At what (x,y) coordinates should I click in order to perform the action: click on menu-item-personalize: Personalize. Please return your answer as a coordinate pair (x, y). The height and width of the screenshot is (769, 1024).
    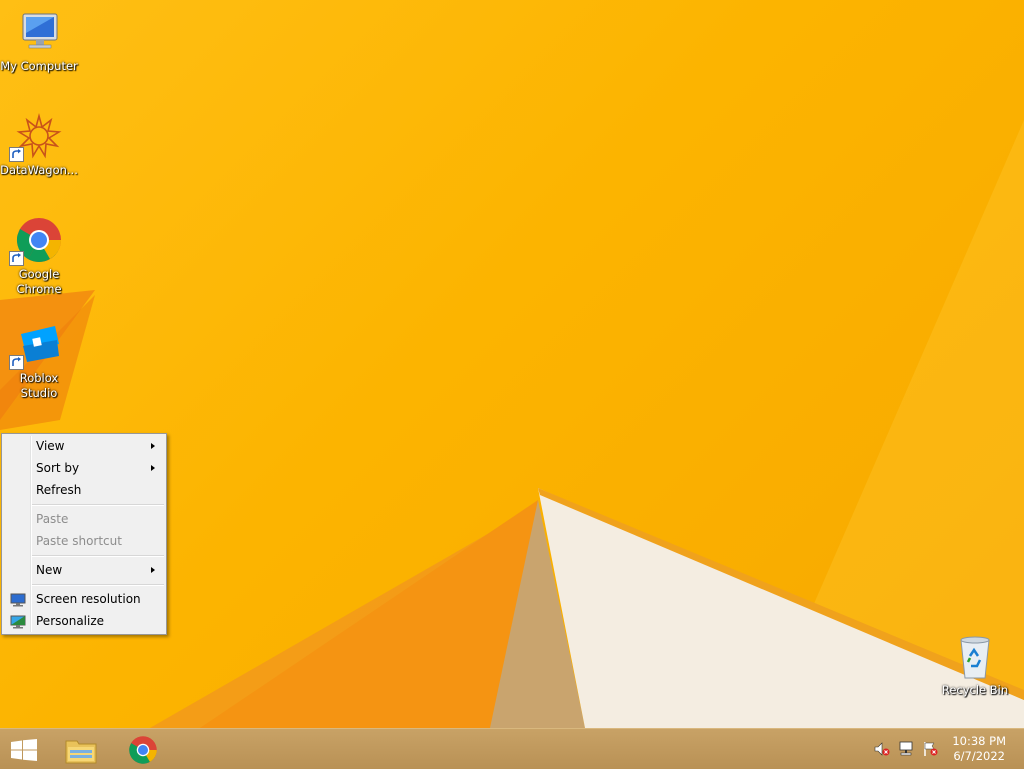
    Looking at the image, I should click on (84, 621).